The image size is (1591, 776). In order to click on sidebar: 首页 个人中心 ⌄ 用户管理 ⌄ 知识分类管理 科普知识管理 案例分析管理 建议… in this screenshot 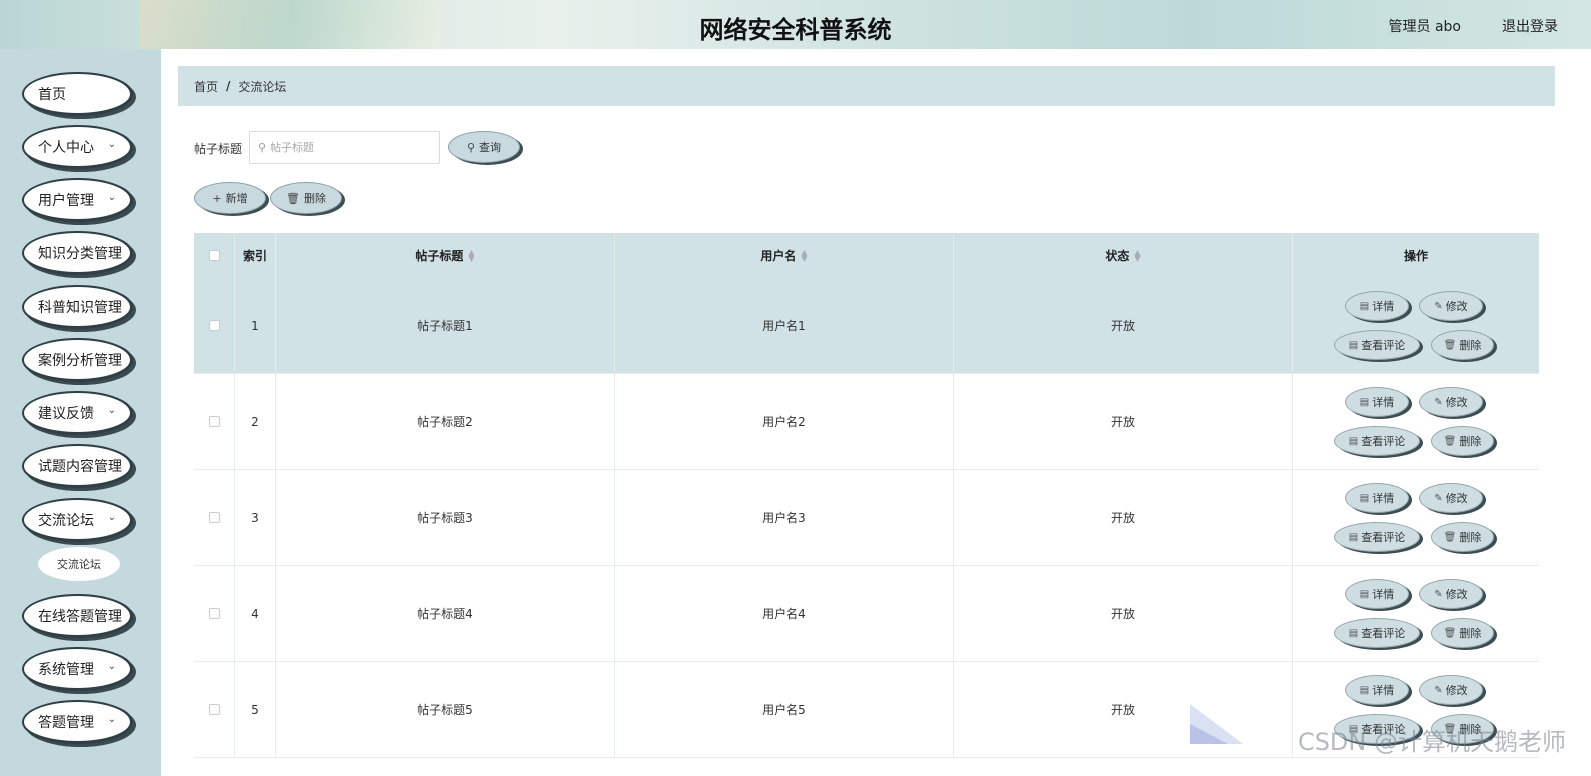, I will do `click(80, 412)`.